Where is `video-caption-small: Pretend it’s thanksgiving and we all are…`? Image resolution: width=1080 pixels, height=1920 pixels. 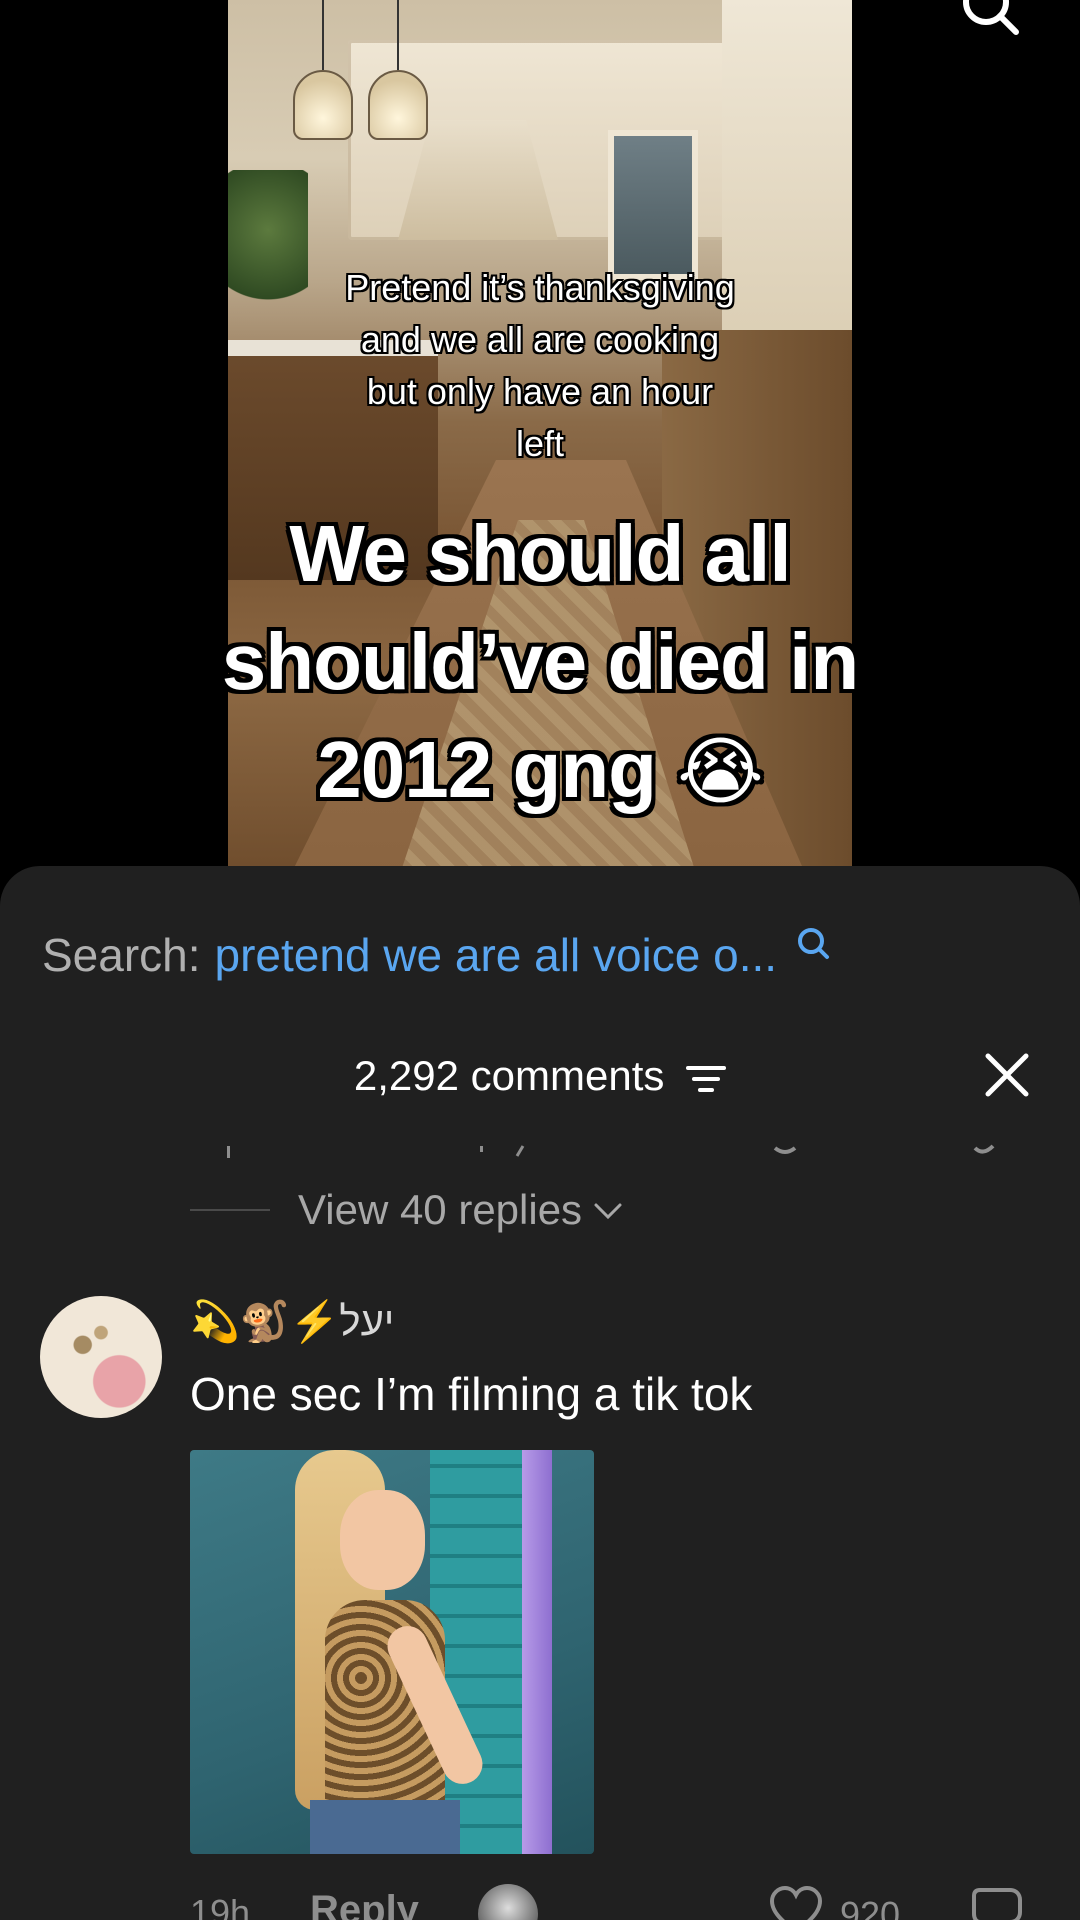
video-caption-small: Pretend it’s thanksgiving and we all are… is located at coordinates (540, 366).